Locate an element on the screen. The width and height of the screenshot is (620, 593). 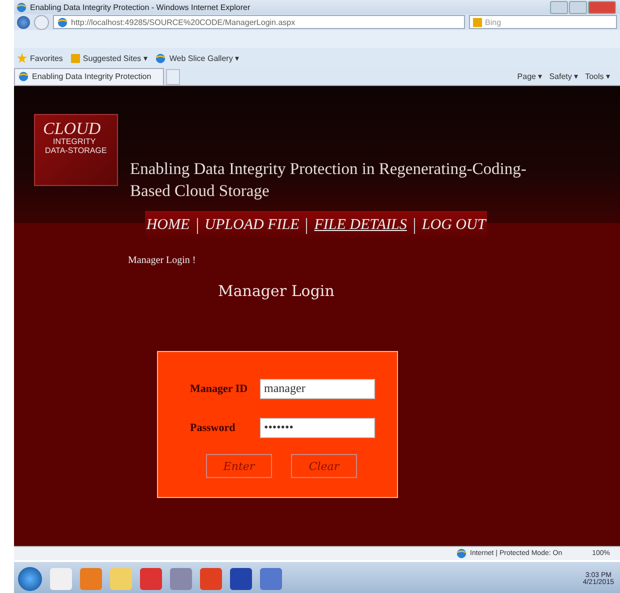
input-field: ••••••• is located at coordinates (317, 428).